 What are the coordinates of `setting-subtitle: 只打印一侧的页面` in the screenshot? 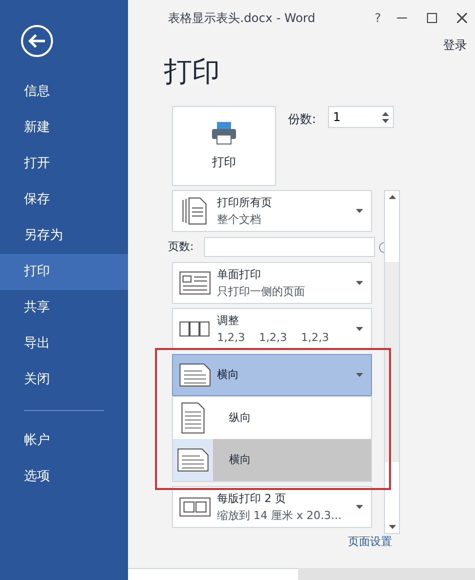 It's located at (261, 292).